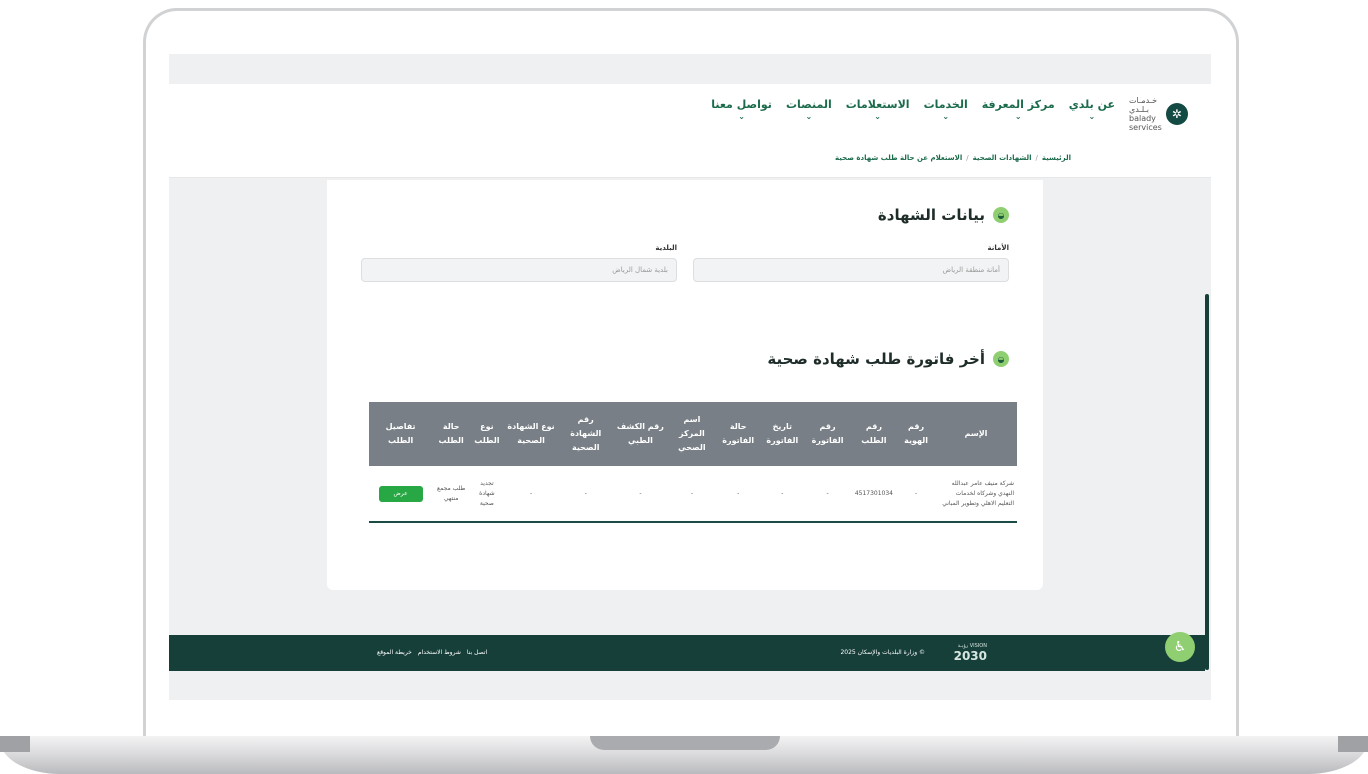 This screenshot has width=1368, height=774. I want to click on amana-field: الأمانة أمانة منطقة الرياض, so click(851, 263).